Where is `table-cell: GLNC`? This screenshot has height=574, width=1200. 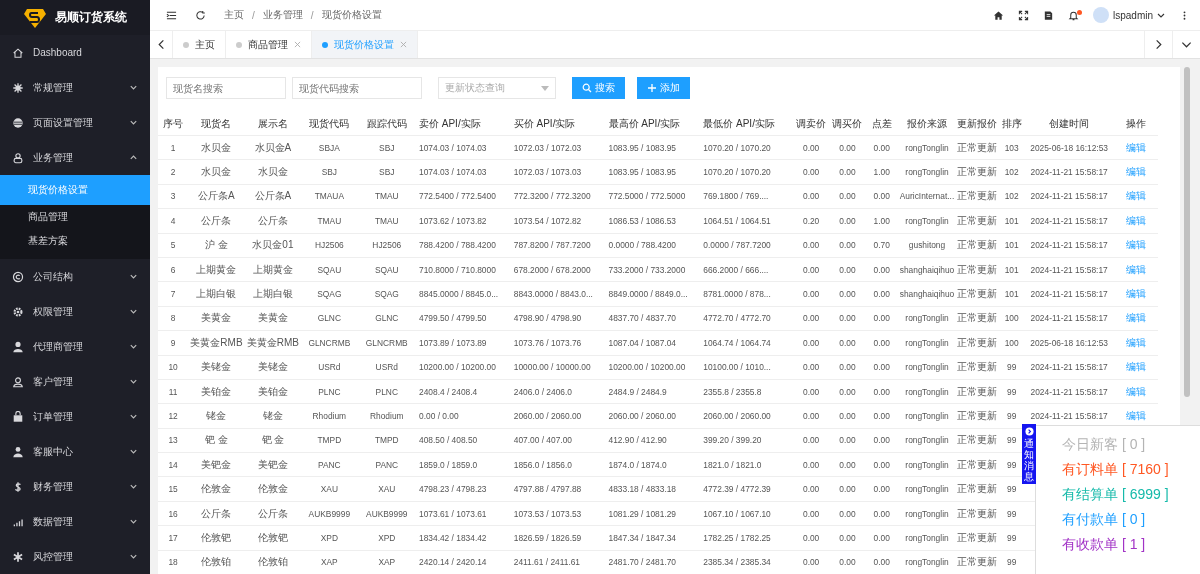
table-cell: GLNC is located at coordinates (386, 318).